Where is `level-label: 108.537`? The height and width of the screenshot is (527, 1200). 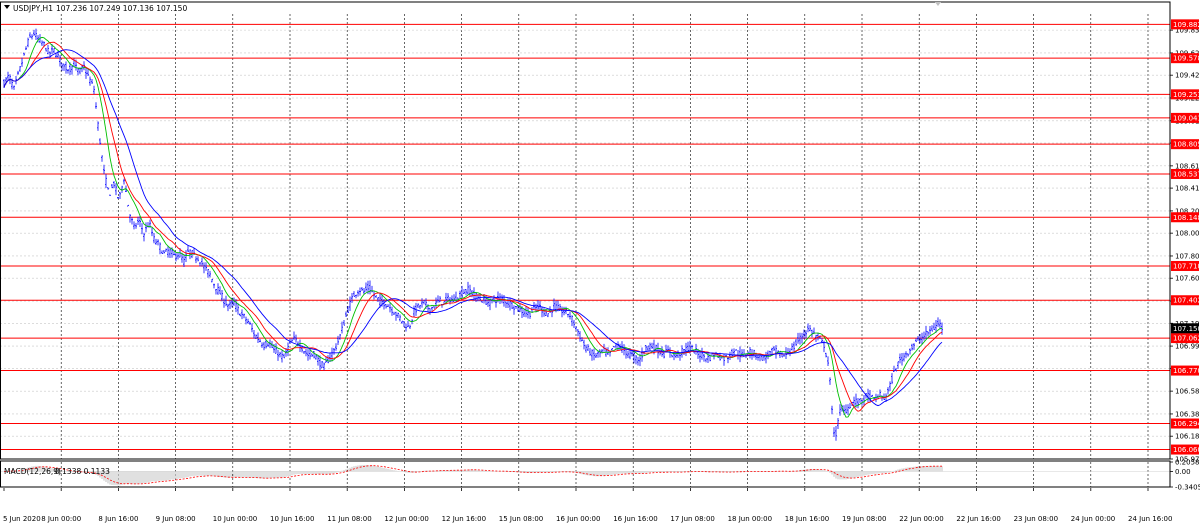
level-label: 108.537 is located at coordinates (1186, 174).